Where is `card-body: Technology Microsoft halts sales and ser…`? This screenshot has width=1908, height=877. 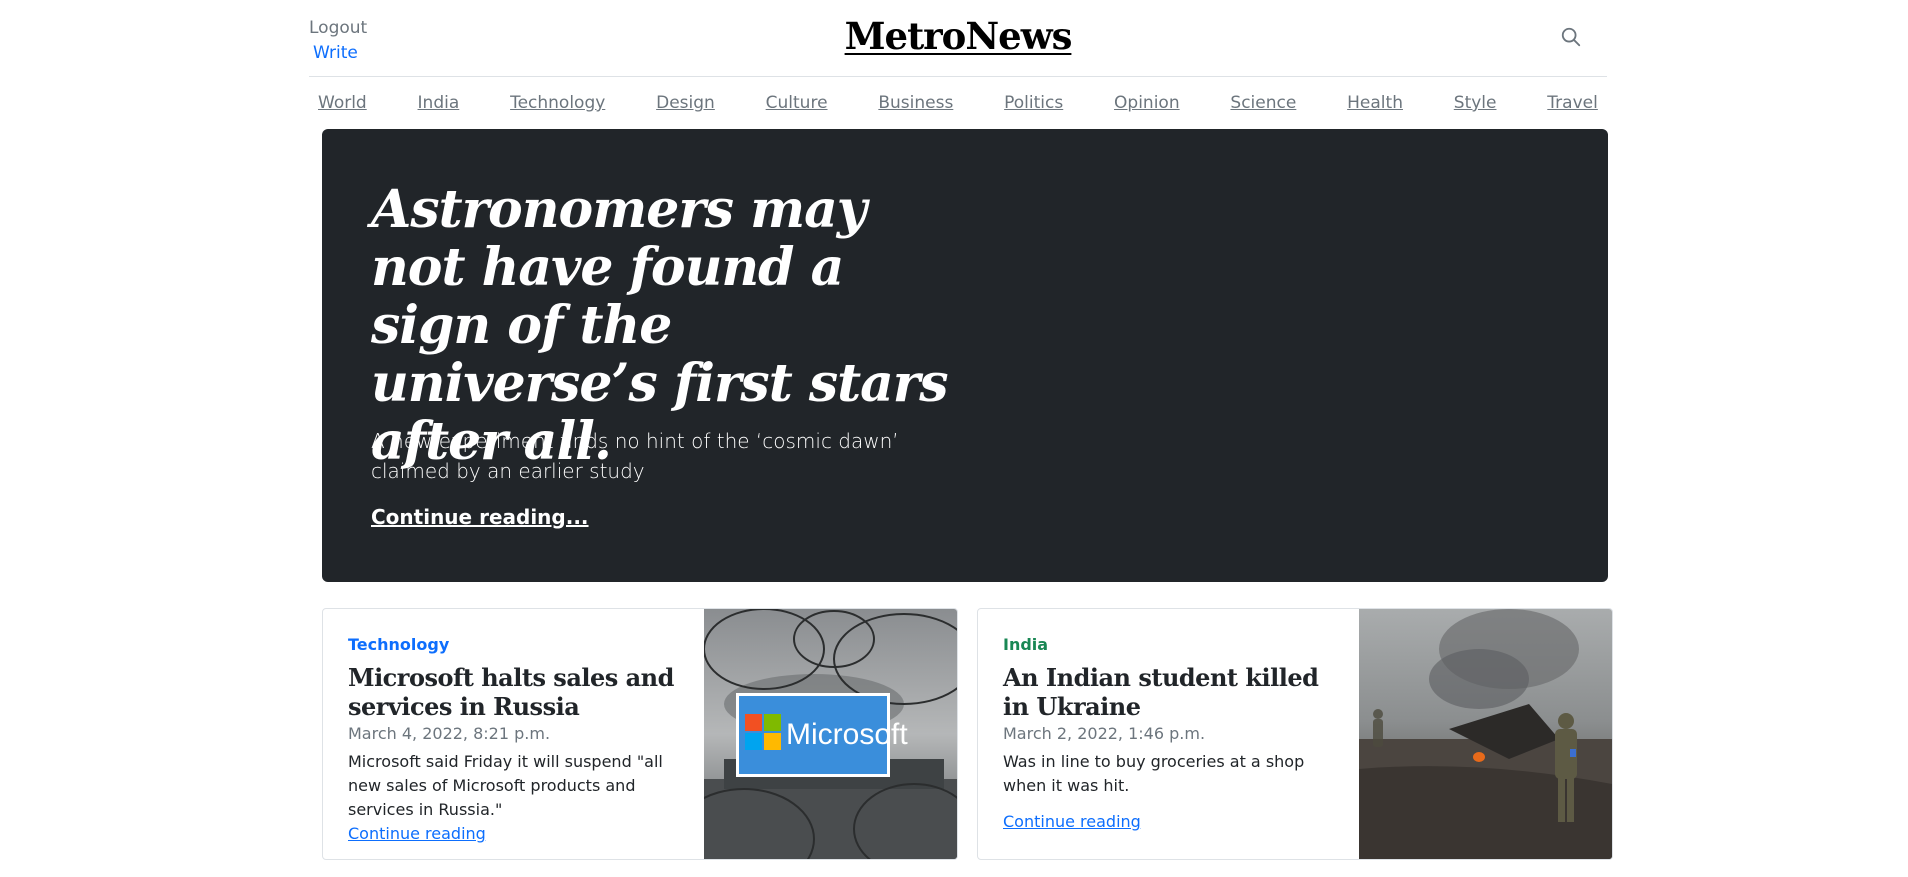 card-body: Technology Microsoft halts sales and ser… is located at coordinates (513, 740).